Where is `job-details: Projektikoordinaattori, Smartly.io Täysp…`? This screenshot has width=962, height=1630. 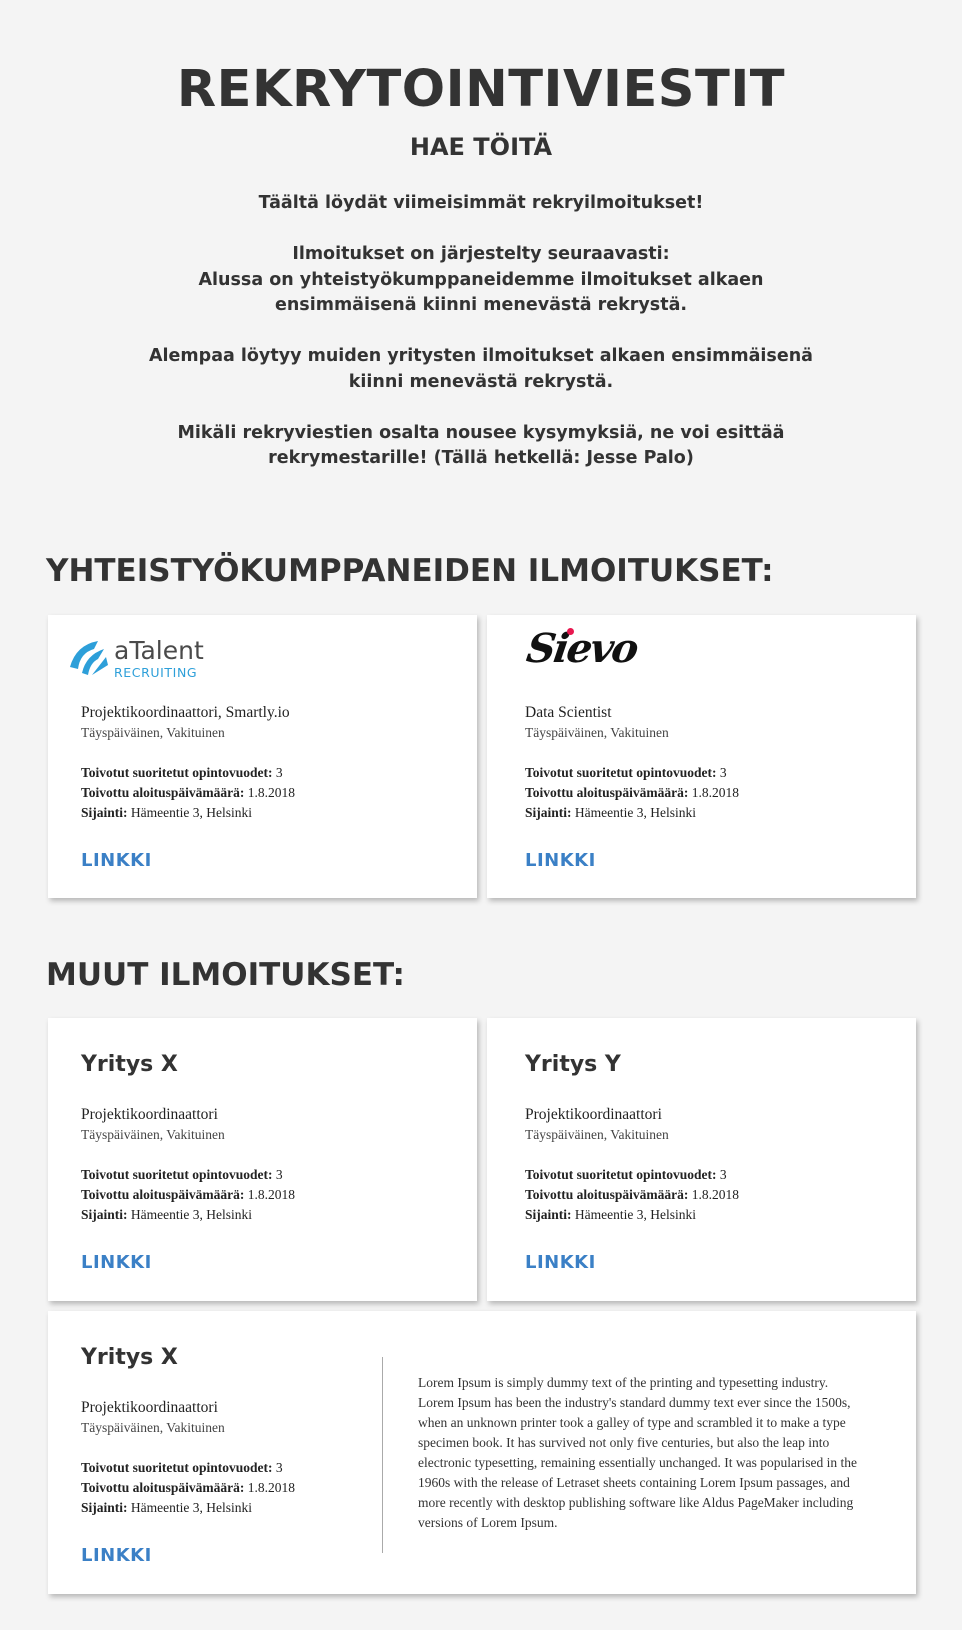
job-details: Projektikoordinaattori, Smartly.io Täysp… is located at coordinates (188, 763).